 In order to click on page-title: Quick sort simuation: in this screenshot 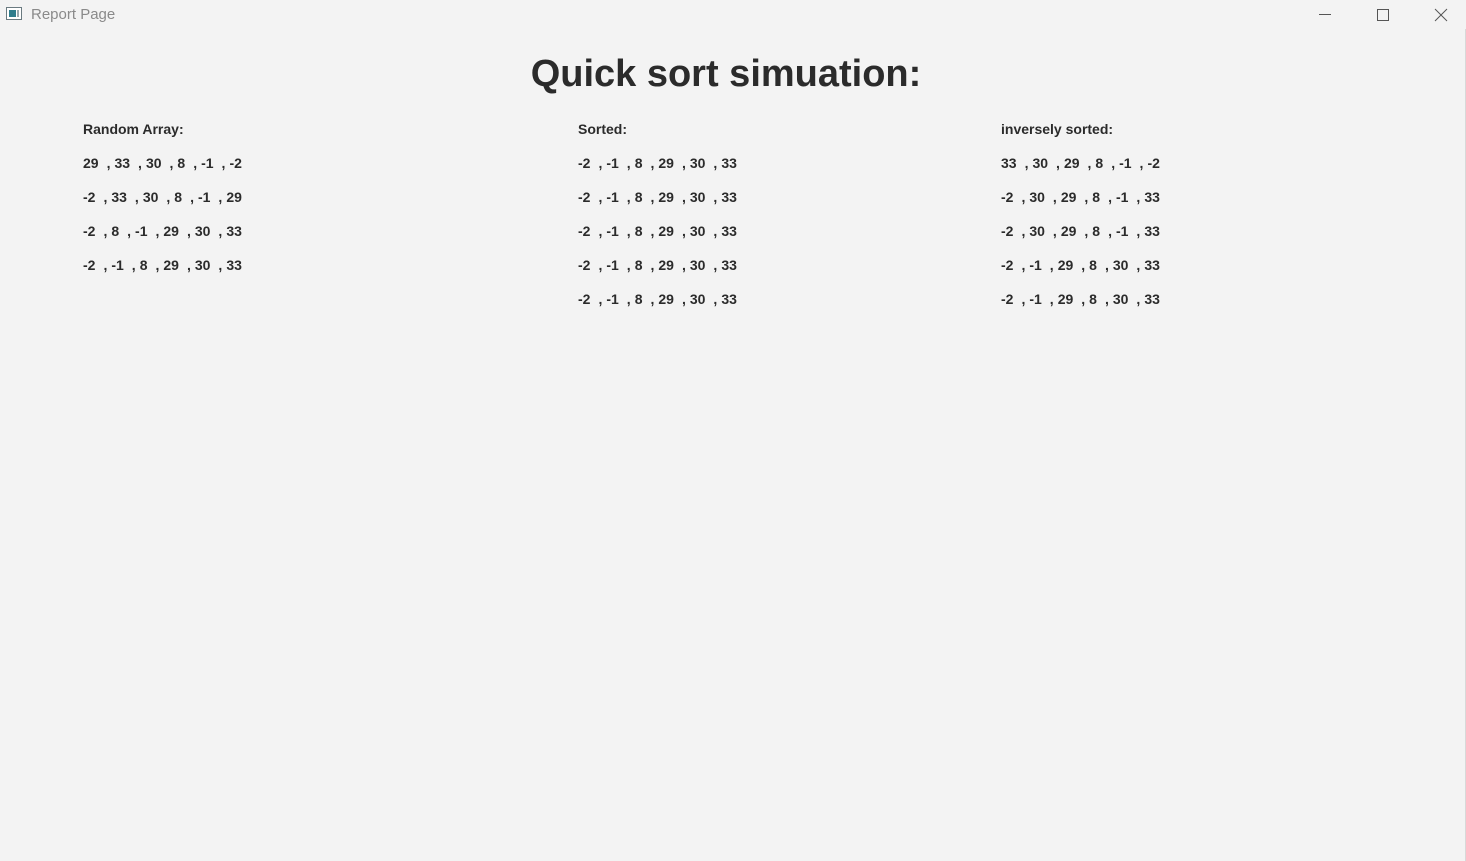, I will do `click(726, 74)`.